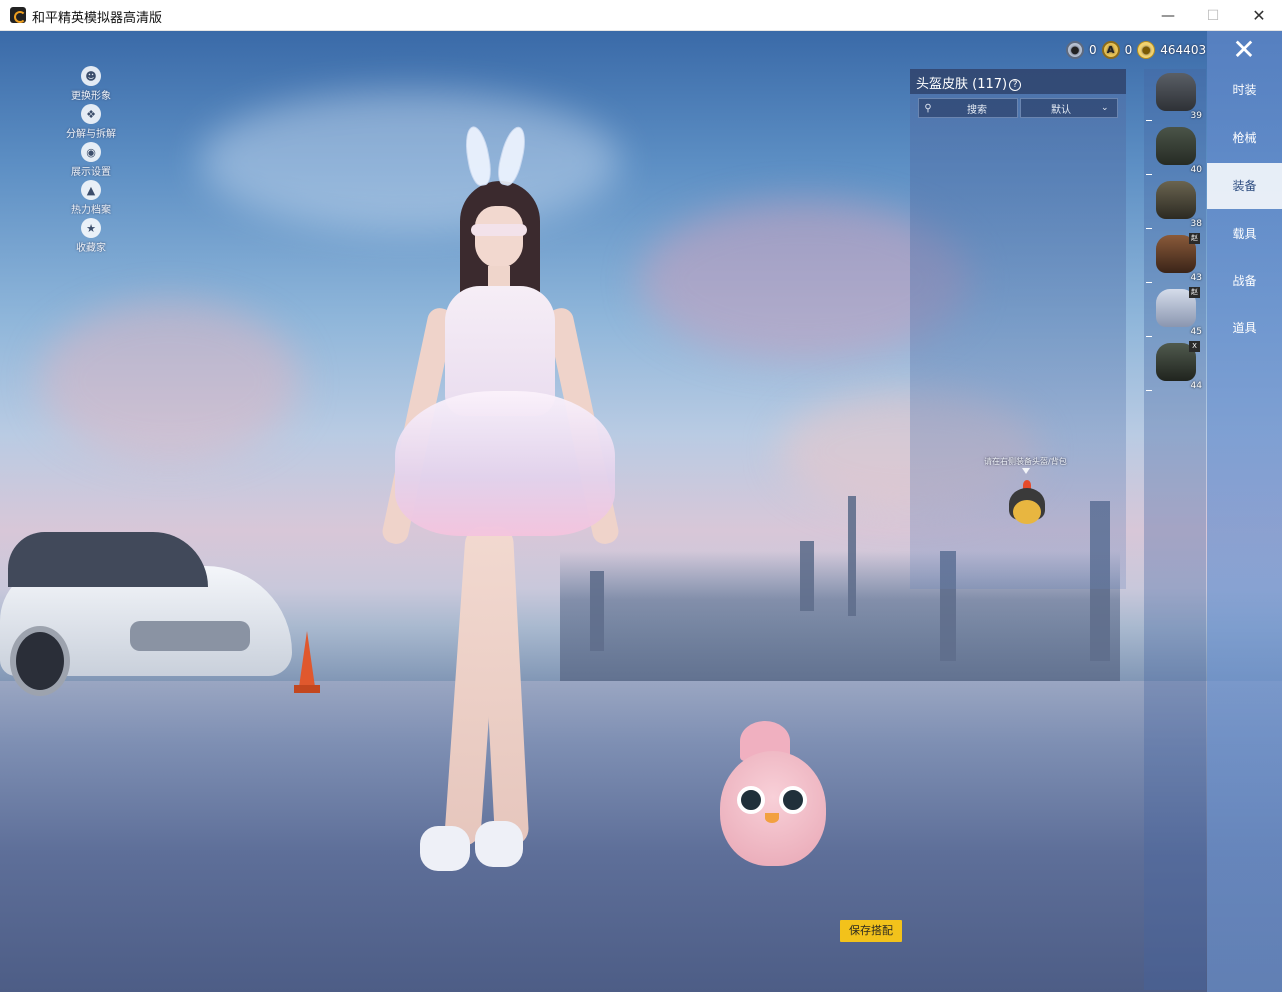 The width and height of the screenshot is (1282, 992). What do you see at coordinates (1244, 186) in the screenshot?
I see `tab-equipment: 装备` at bounding box center [1244, 186].